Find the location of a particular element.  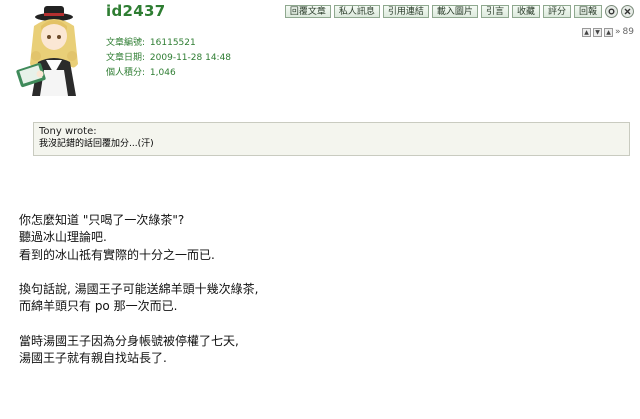

body-line: 你怎麼知道 "只喝了一次綠茶"? is located at coordinates (102, 220).